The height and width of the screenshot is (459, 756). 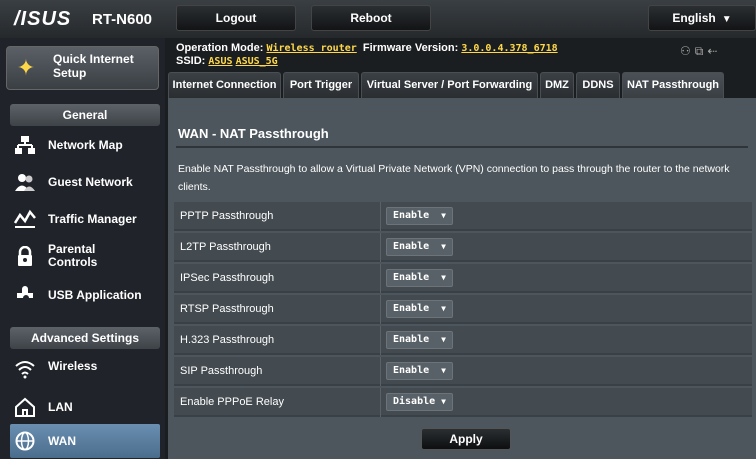 I want to click on sidebar-item-network-map: Network Map, so click(x=85, y=145).